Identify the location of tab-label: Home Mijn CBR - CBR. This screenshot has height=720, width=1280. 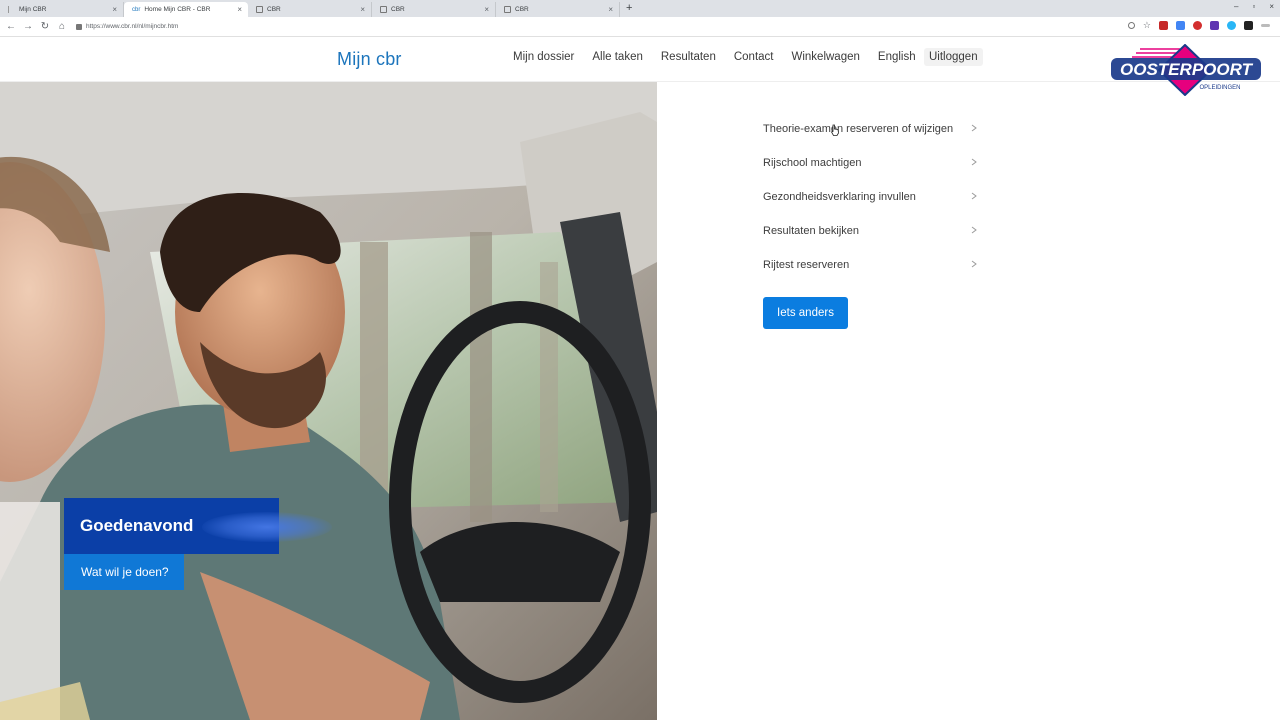
(177, 9).